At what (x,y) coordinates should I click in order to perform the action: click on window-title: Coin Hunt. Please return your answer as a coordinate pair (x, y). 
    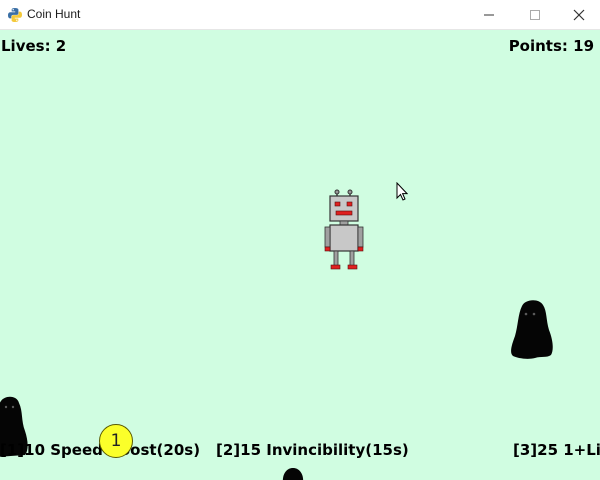
    Looking at the image, I should click on (54, 14).